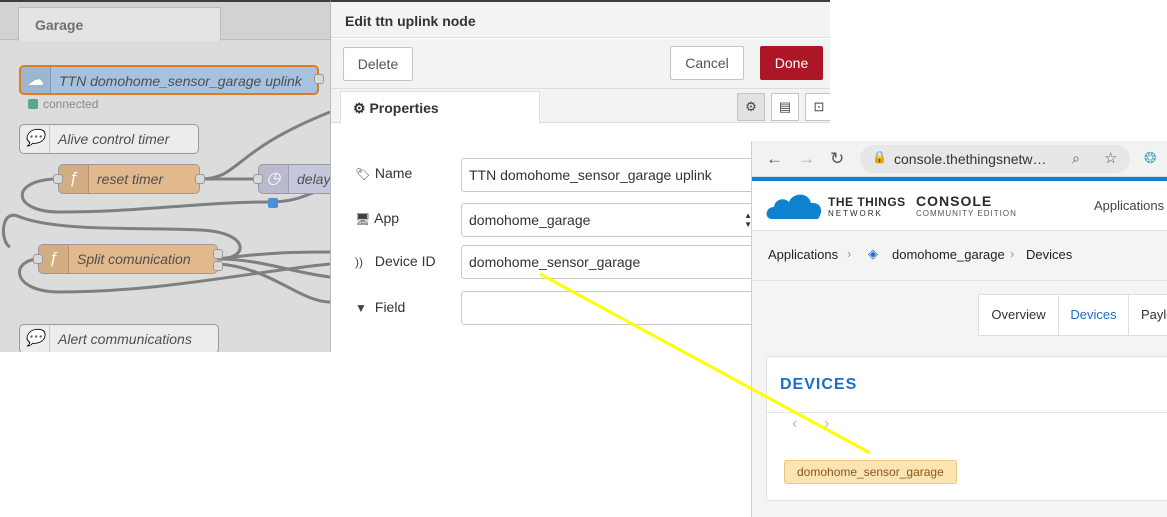 Image resolution: width=1167 pixels, height=517 pixels. What do you see at coordinates (954, 201) in the screenshot?
I see `console-label: CONSOLE` at bounding box center [954, 201].